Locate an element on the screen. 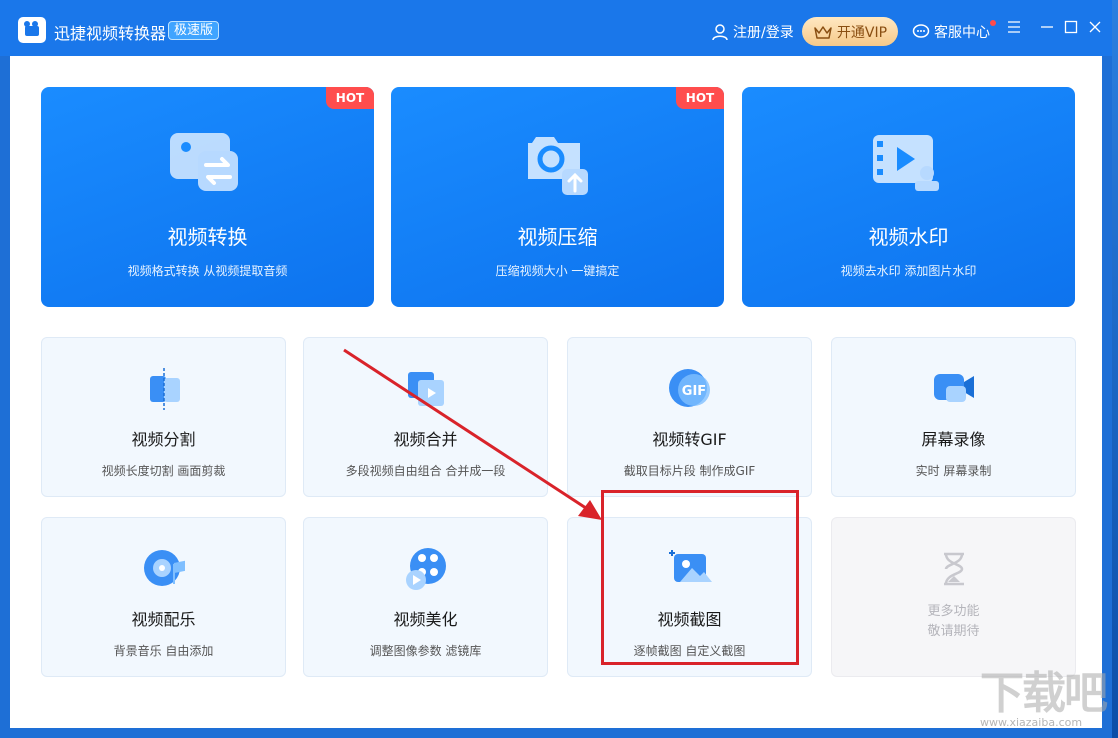 The image size is (1118, 738). card-subtitle: 逐帧截图 自定义截图 is located at coordinates (689, 651).